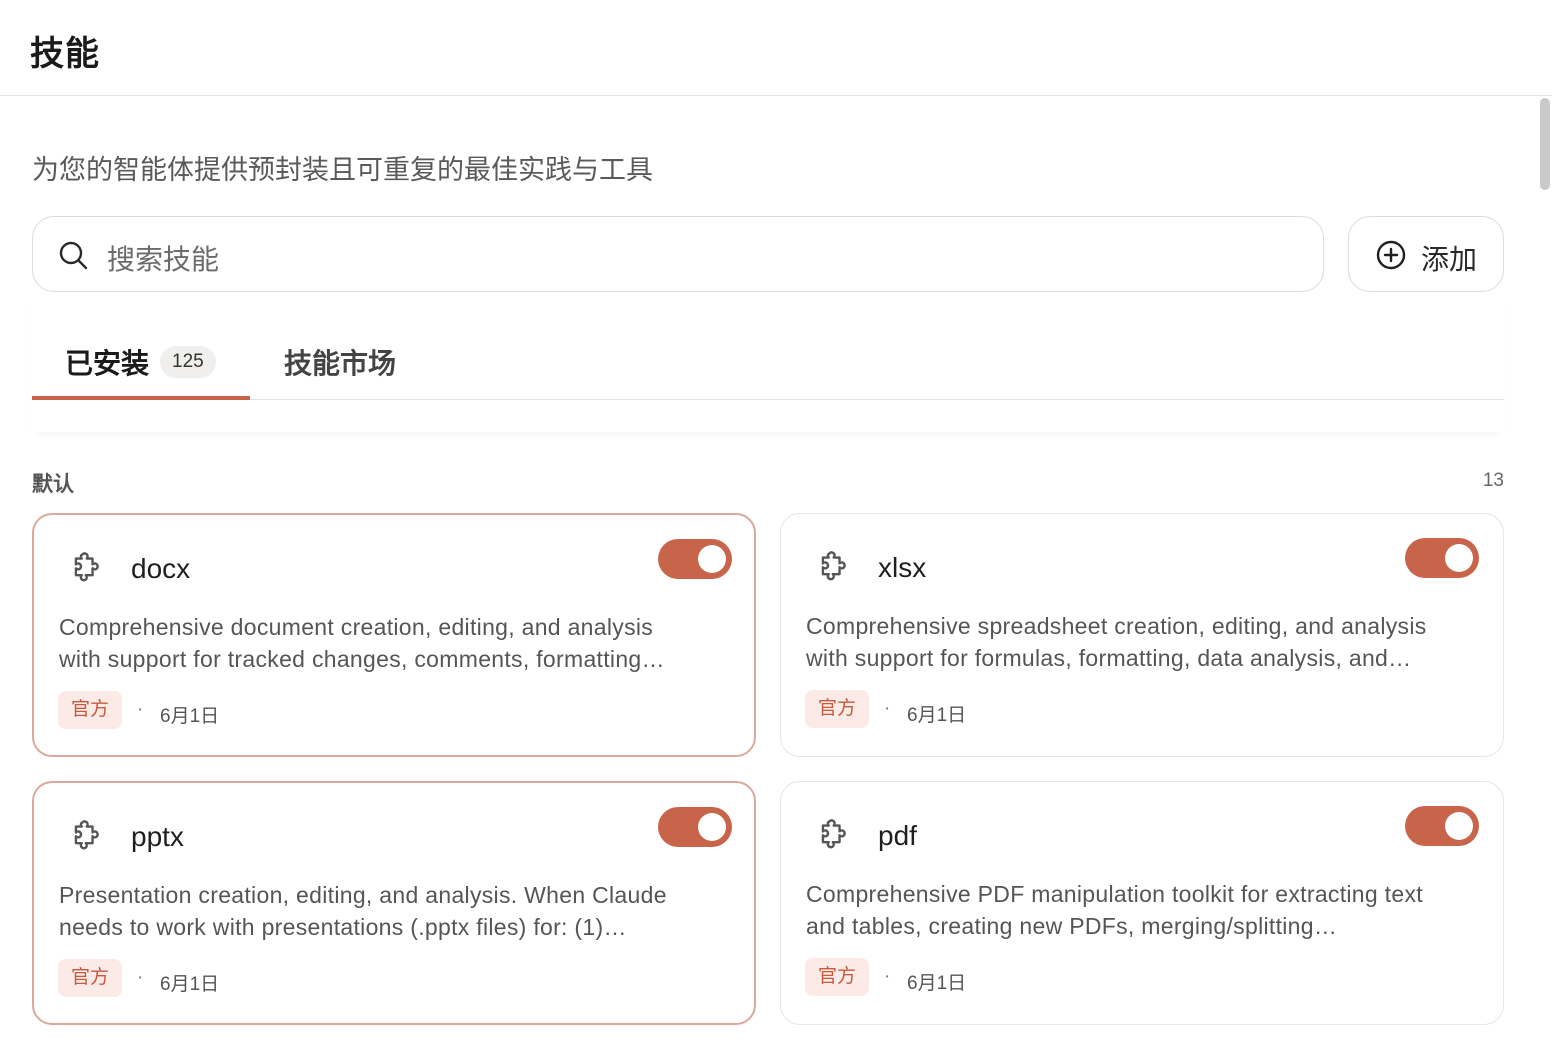 The image size is (1552, 1044). What do you see at coordinates (897, 835) in the screenshot?
I see `skill-name: pdf` at bounding box center [897, 835].